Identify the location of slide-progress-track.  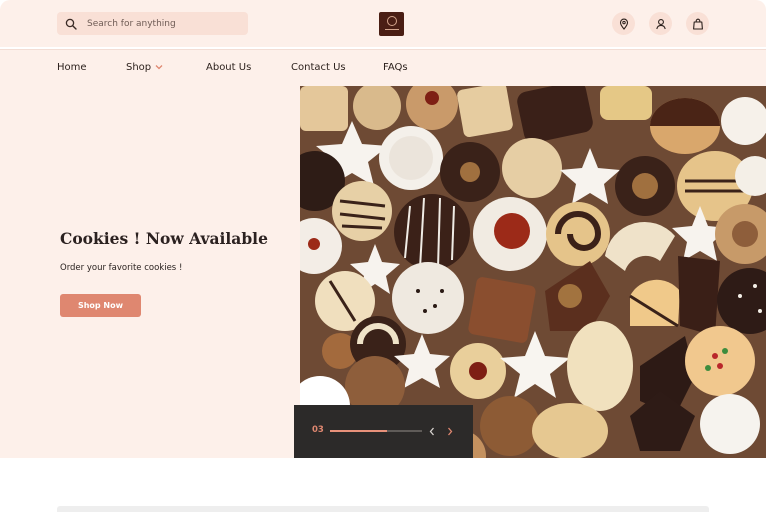
(376, 431).